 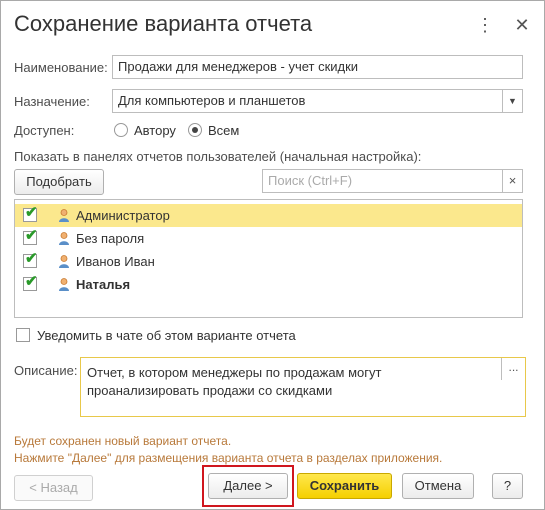 What do you see at coordinates (61, 67) in the screenshot?
I see `name-label: Наименование:` at bounding box center [61, 67].